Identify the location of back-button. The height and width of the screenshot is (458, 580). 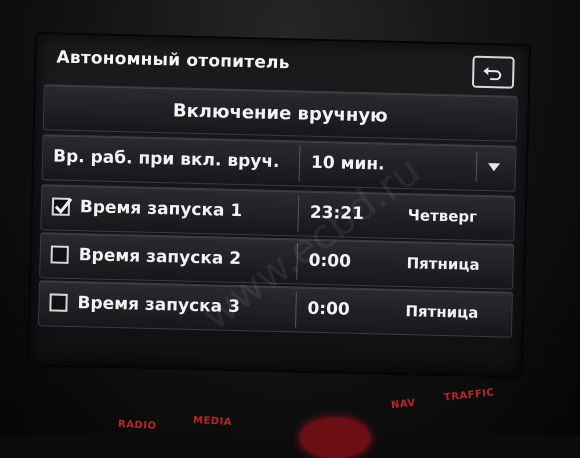
(493, 72).